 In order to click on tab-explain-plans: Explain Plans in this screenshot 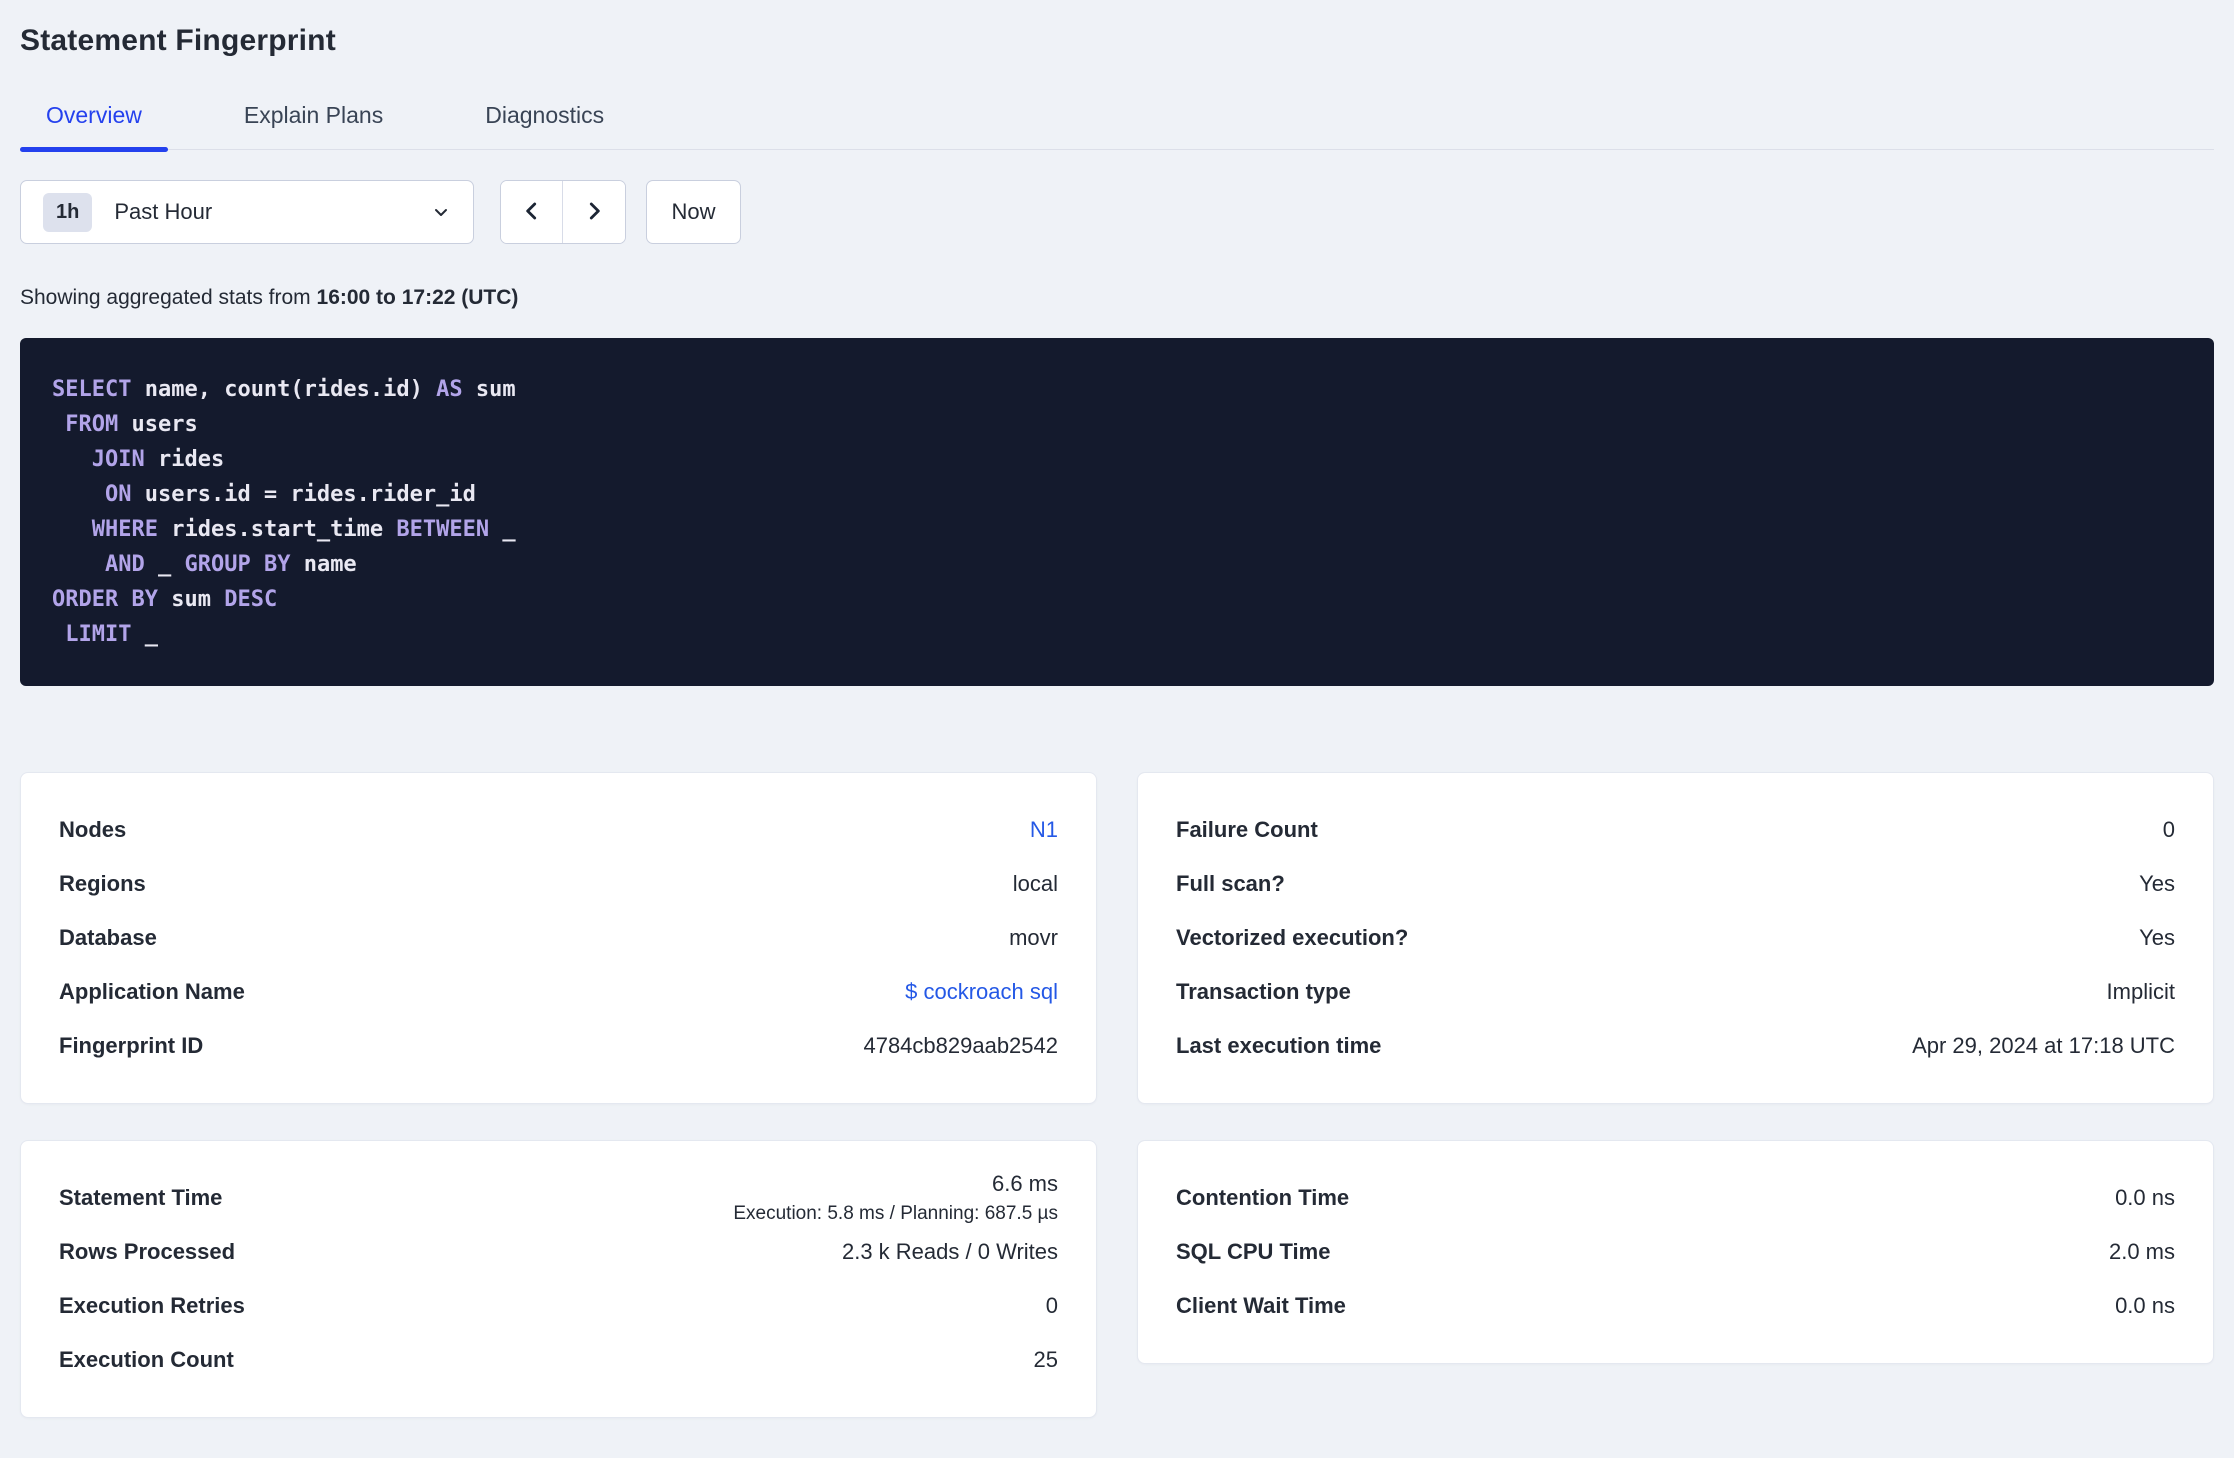, I will do `click(313, 125)`.